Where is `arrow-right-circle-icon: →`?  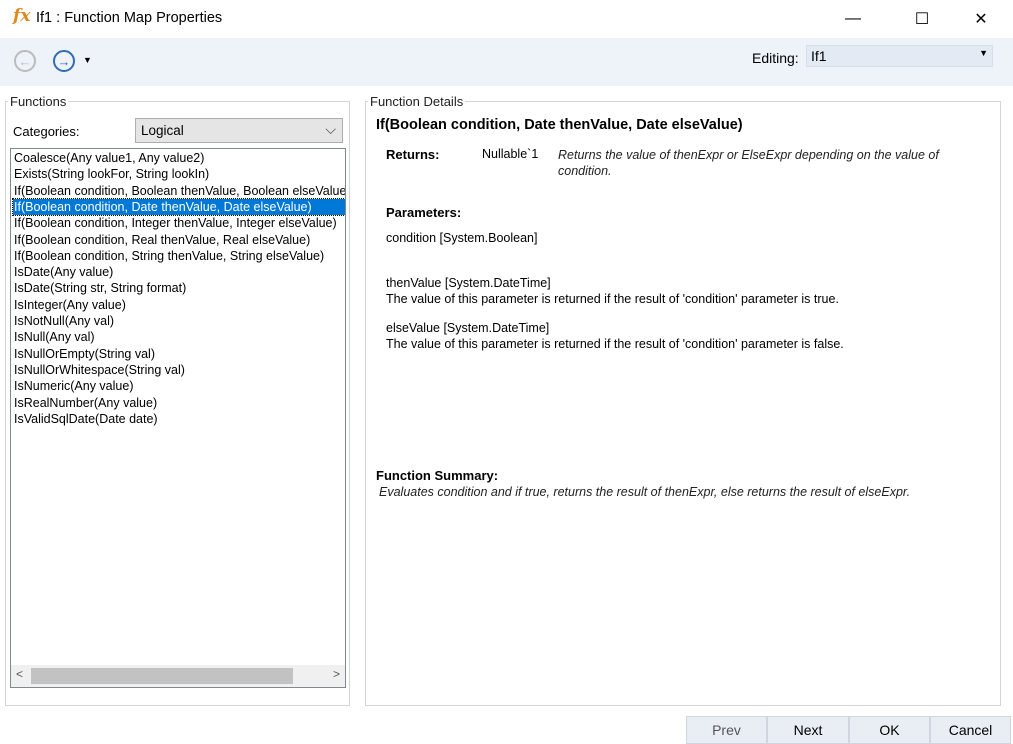
arrow-right-circle-icon: → is located at coordinates (64, 61).